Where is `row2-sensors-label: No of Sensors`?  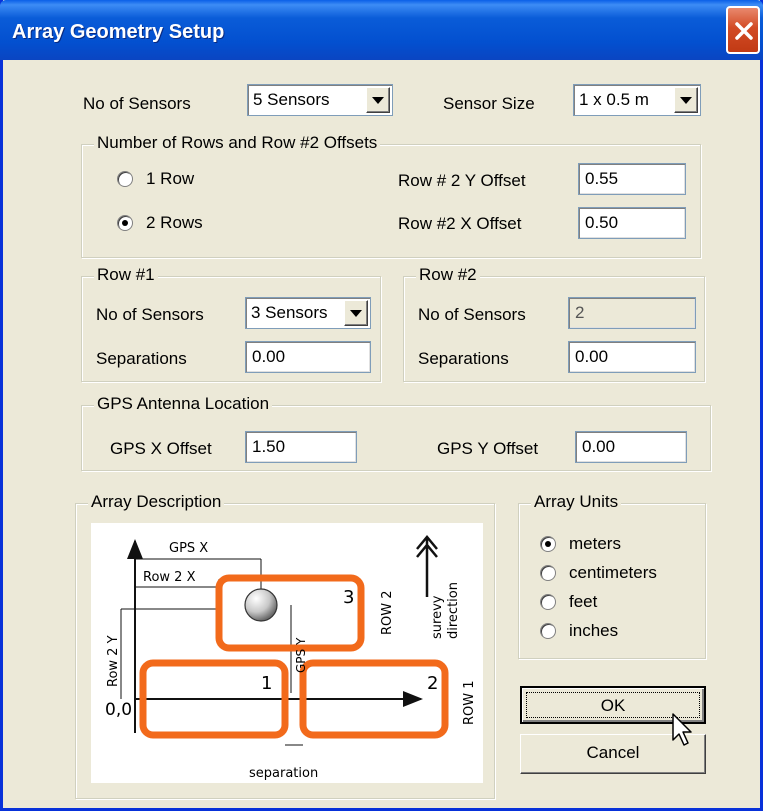
row2-sensors-label: No of Sensors is located at coordinates (472, 314).